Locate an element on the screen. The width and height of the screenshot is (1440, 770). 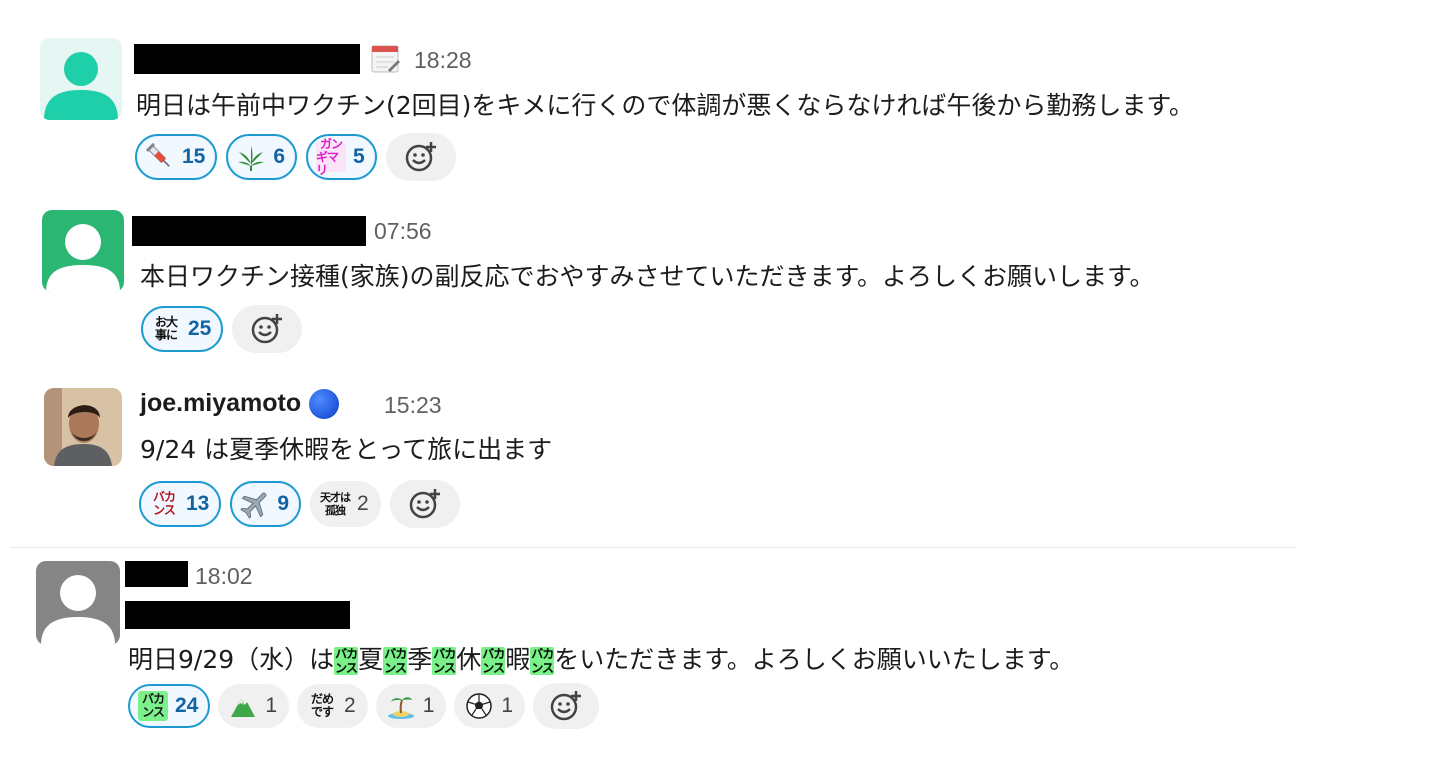
reaction-syringe: 15 is located at coordinates (176, 157).